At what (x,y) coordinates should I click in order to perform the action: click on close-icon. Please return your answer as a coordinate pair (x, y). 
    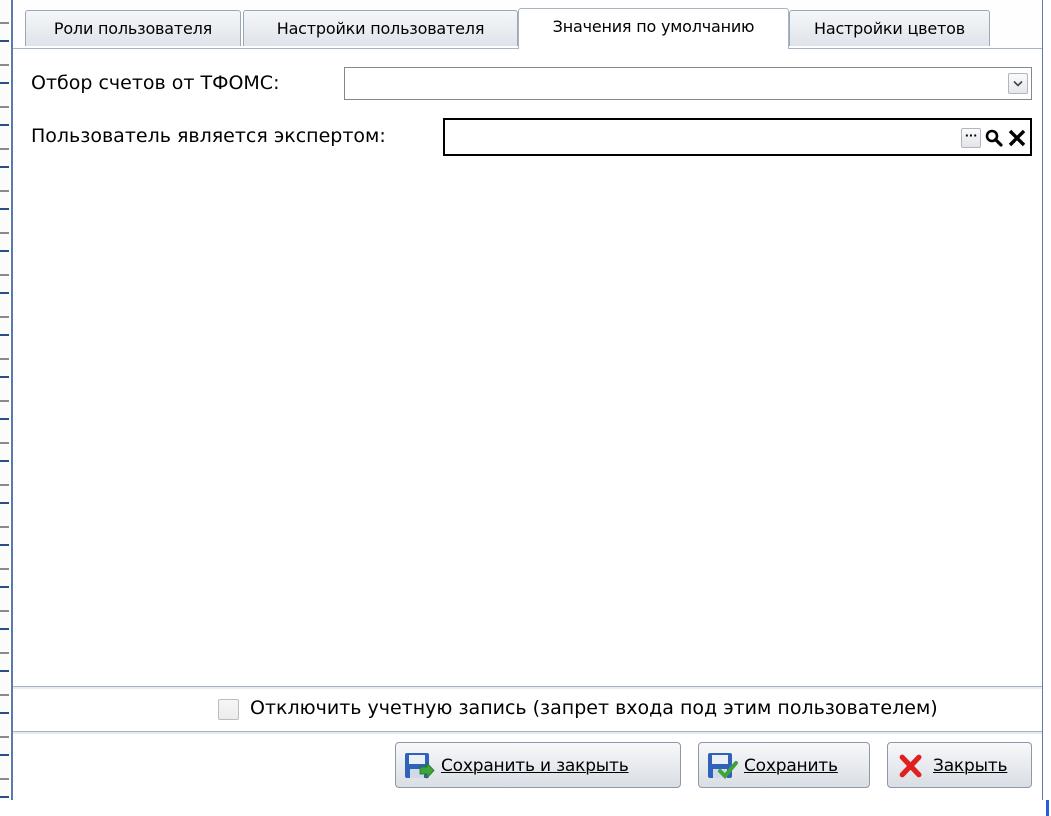
    Looking at the image, I should click on (910, 766).